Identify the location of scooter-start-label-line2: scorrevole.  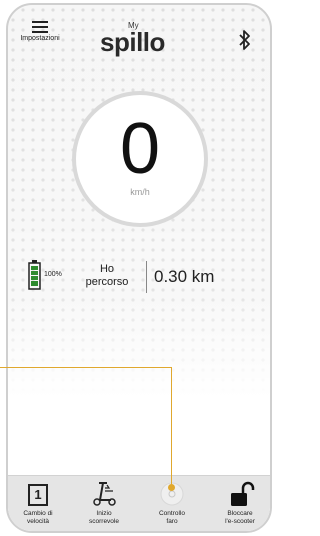
(104, 521).